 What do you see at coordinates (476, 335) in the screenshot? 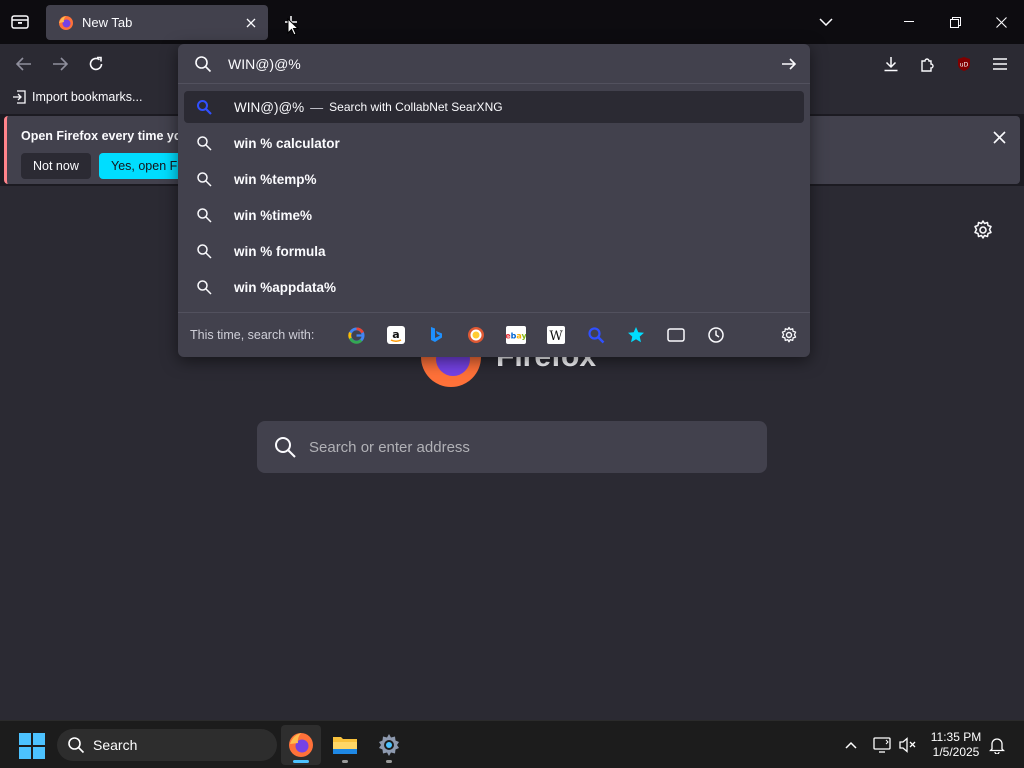
I see `duckduckgo-icon` at bounding box center [476, 335].